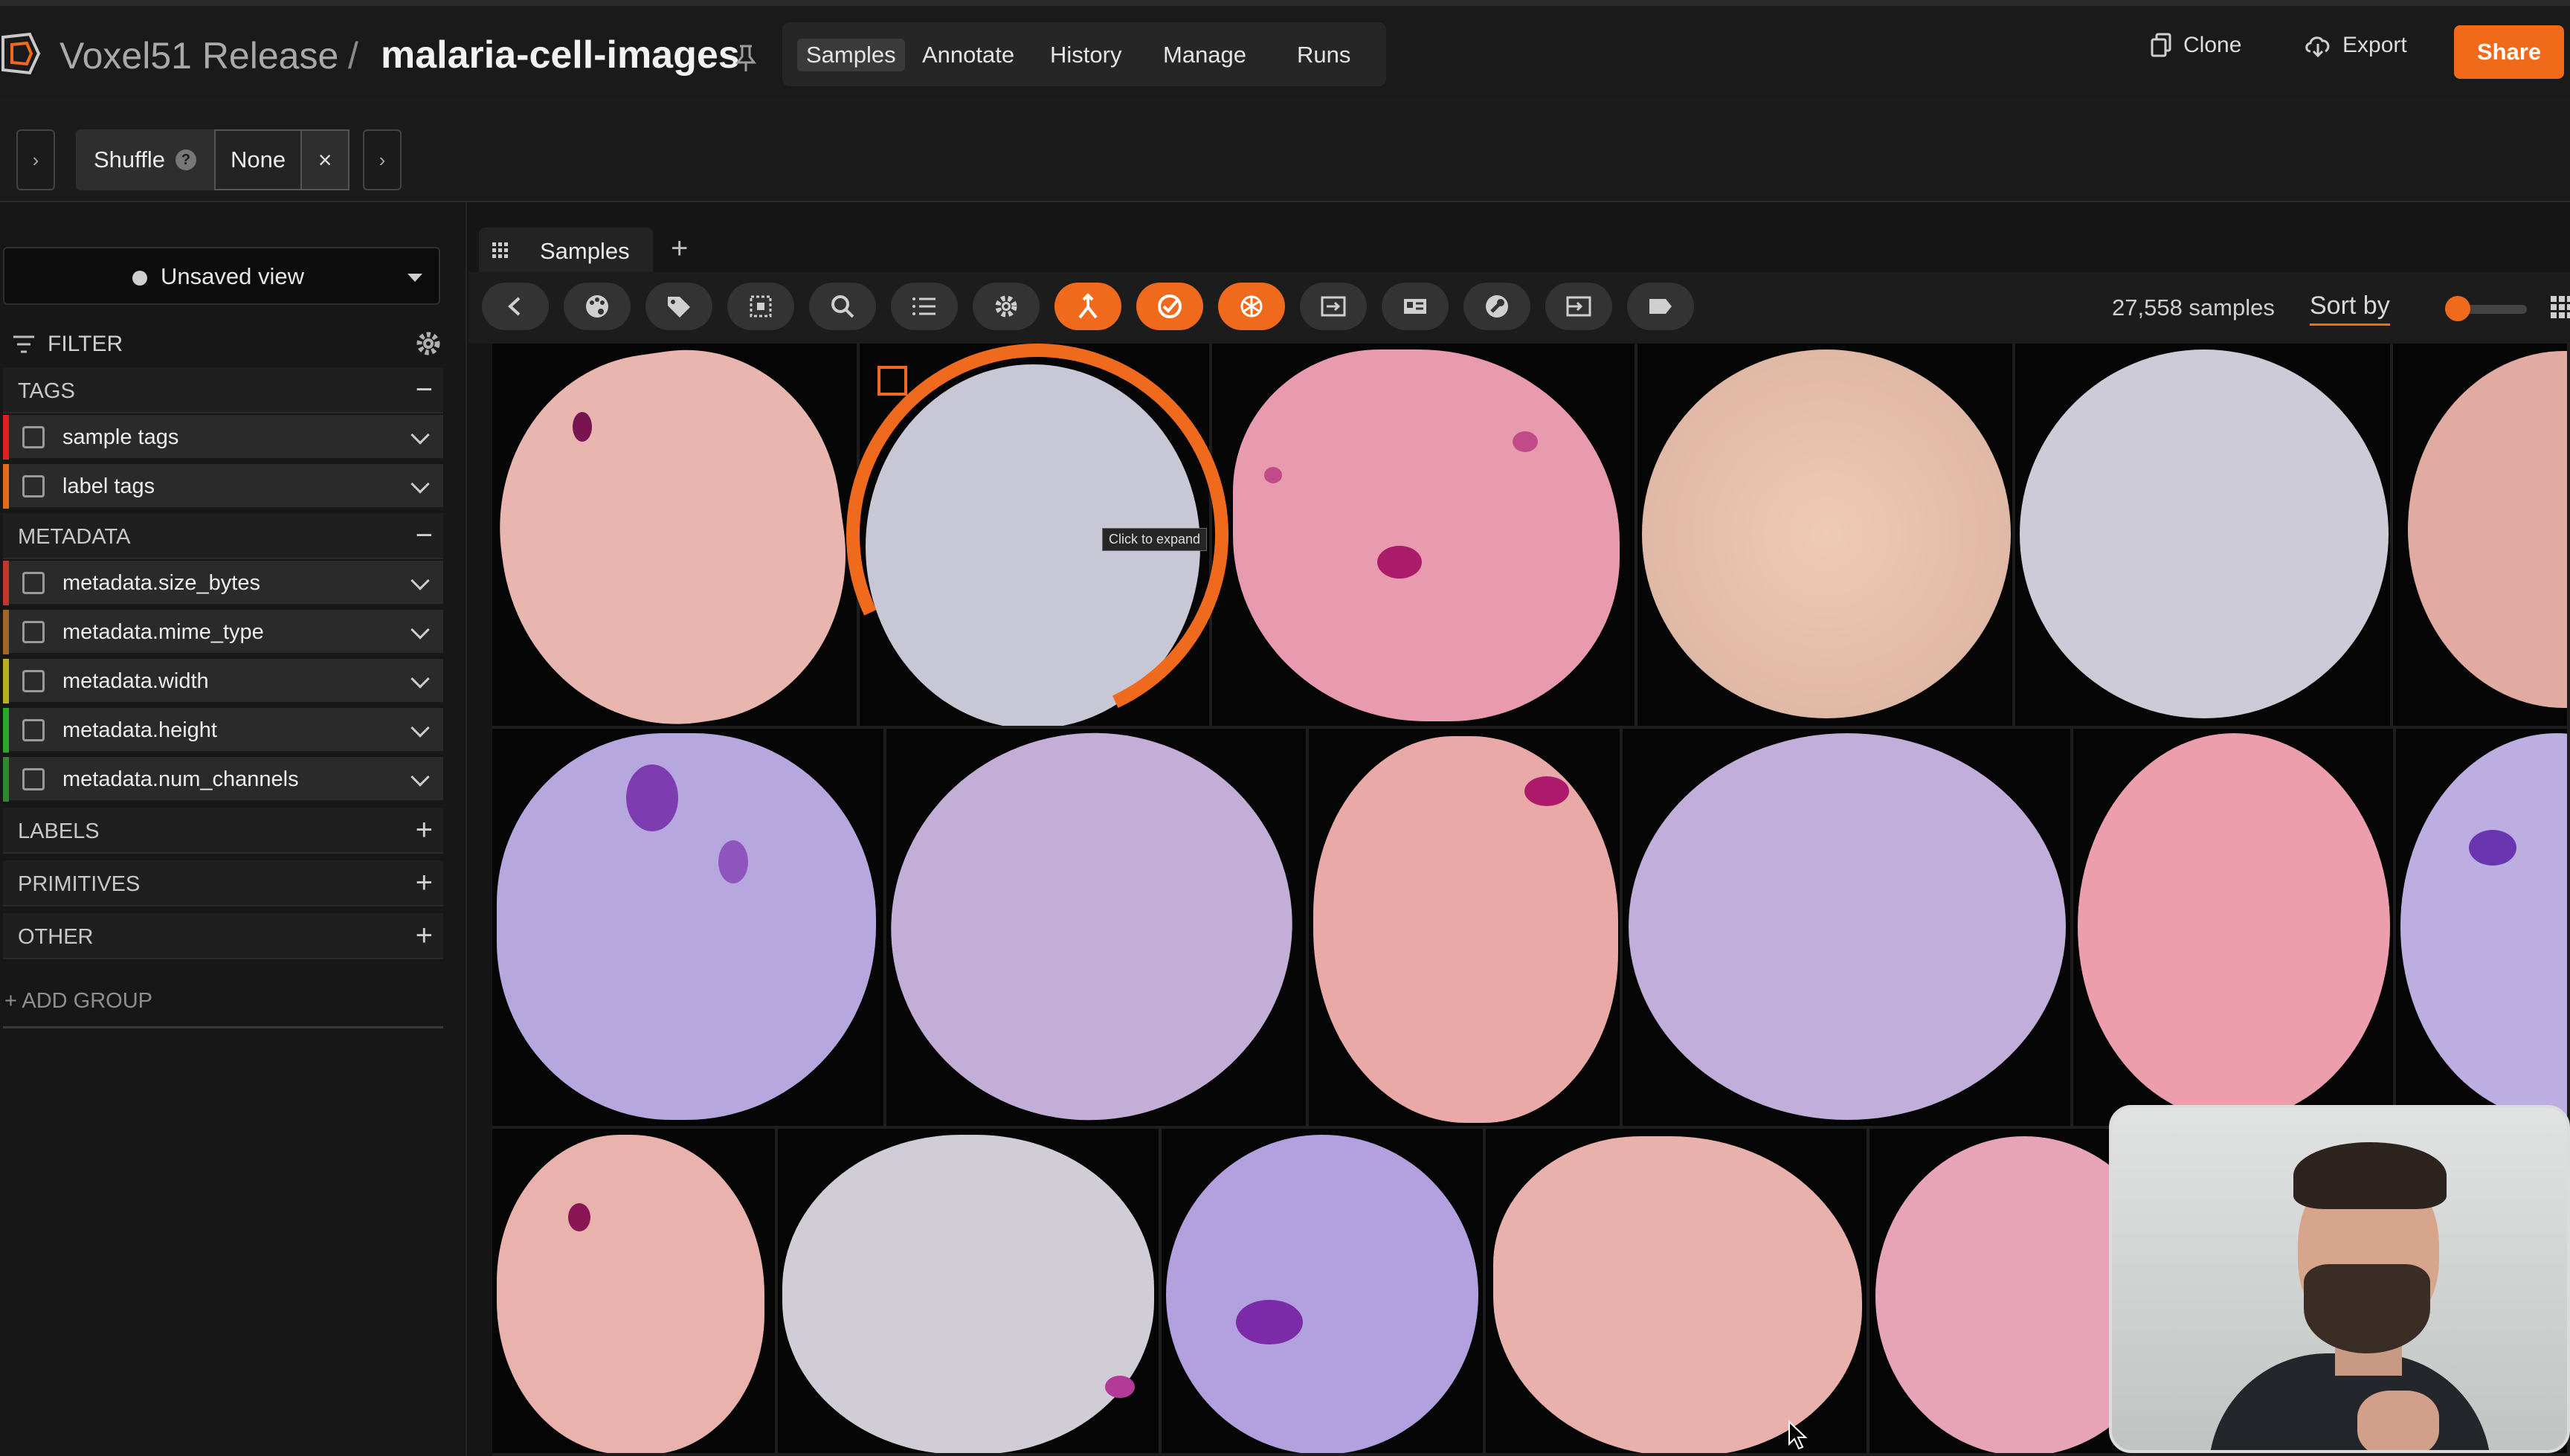 The width and height of the screenshot is (2570, 1456). I want to click on view-bar-expand-left: ›, so click(35, 160).